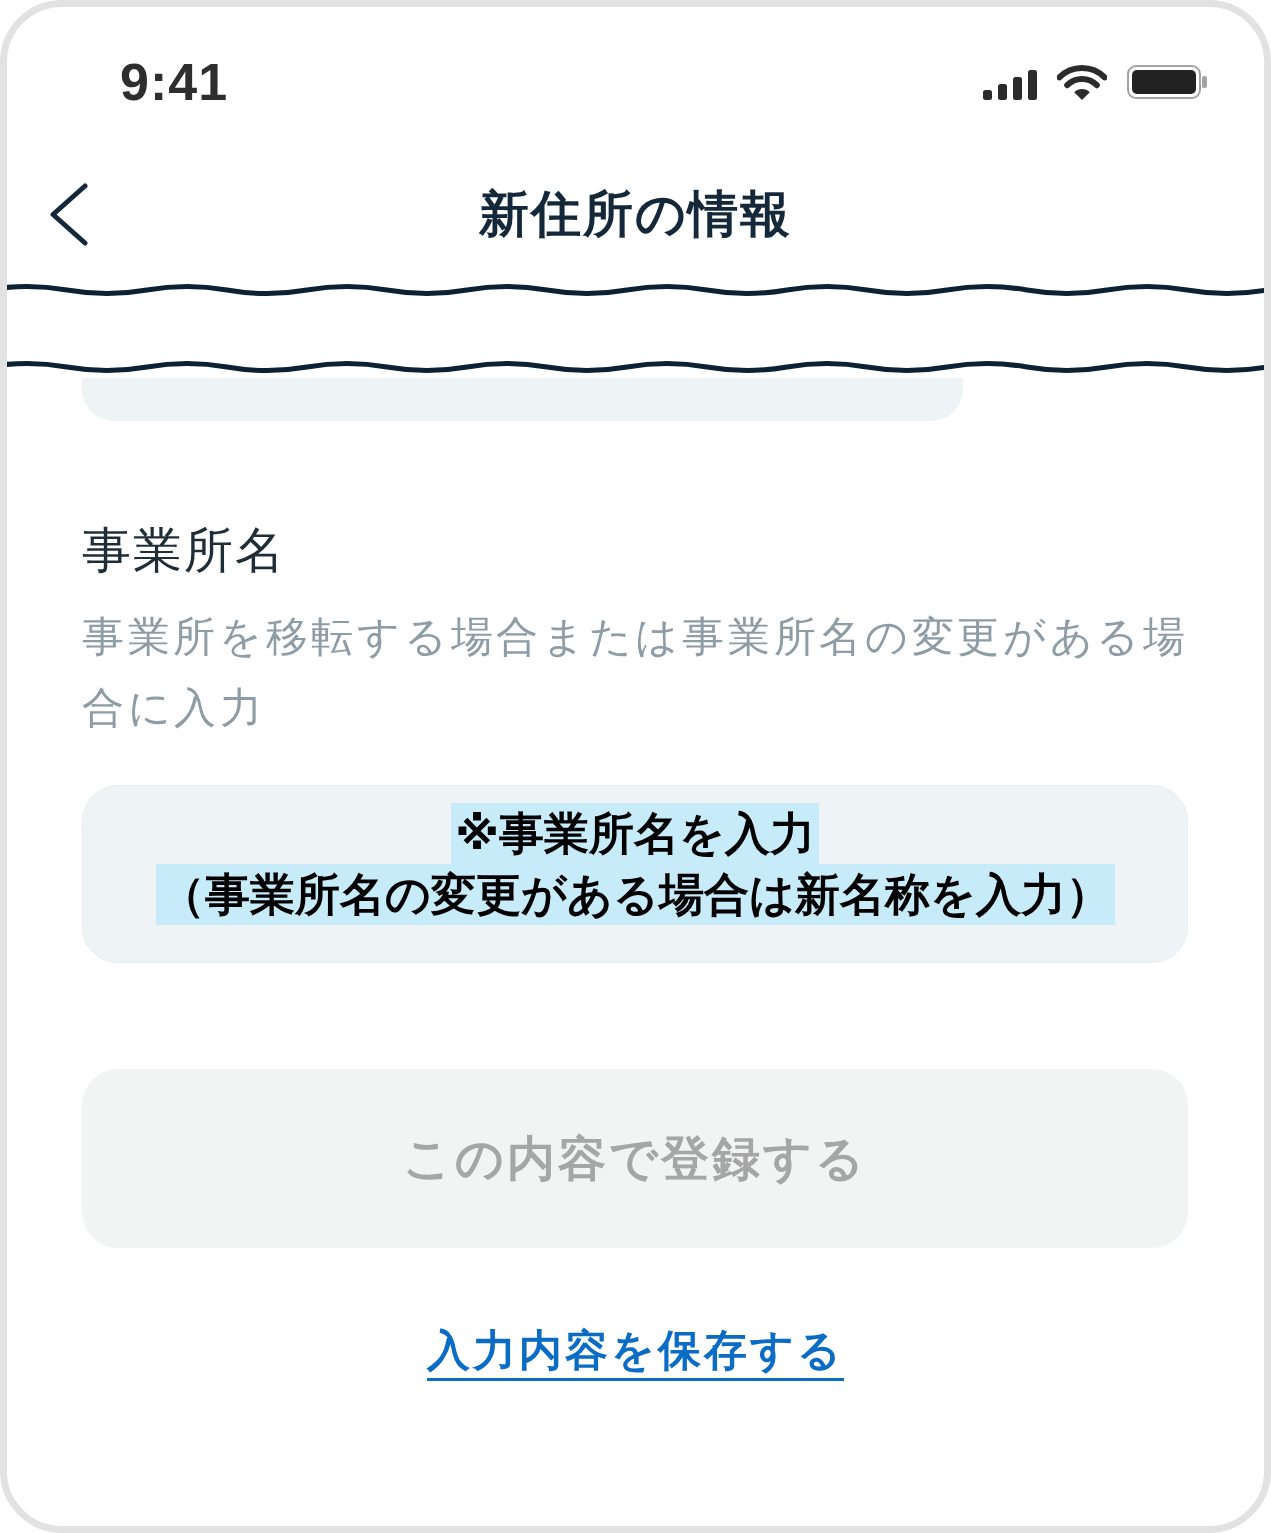 The height and width of the screenshot is (1533, 1271). Describe the element at coordinates (184, 551) in the screenshot. I see `field-label: 事業所名` at that location.